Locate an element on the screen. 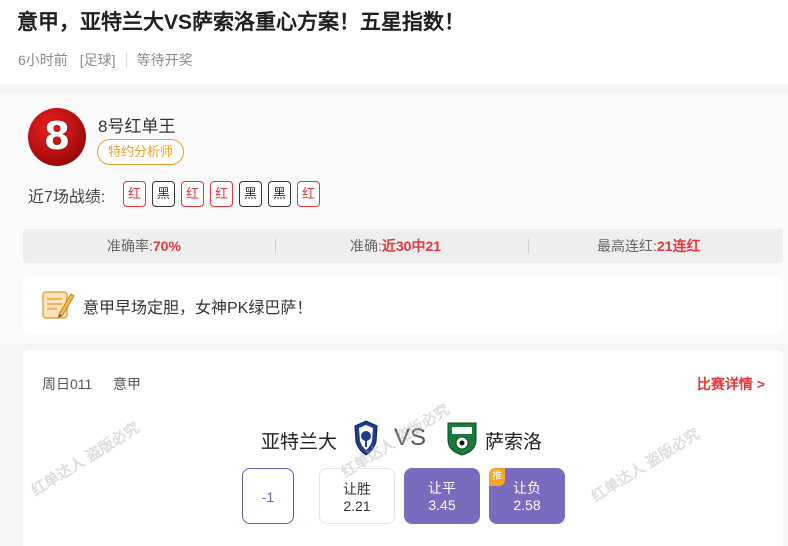  avatar: 8 is located at coordinates (57, 137).